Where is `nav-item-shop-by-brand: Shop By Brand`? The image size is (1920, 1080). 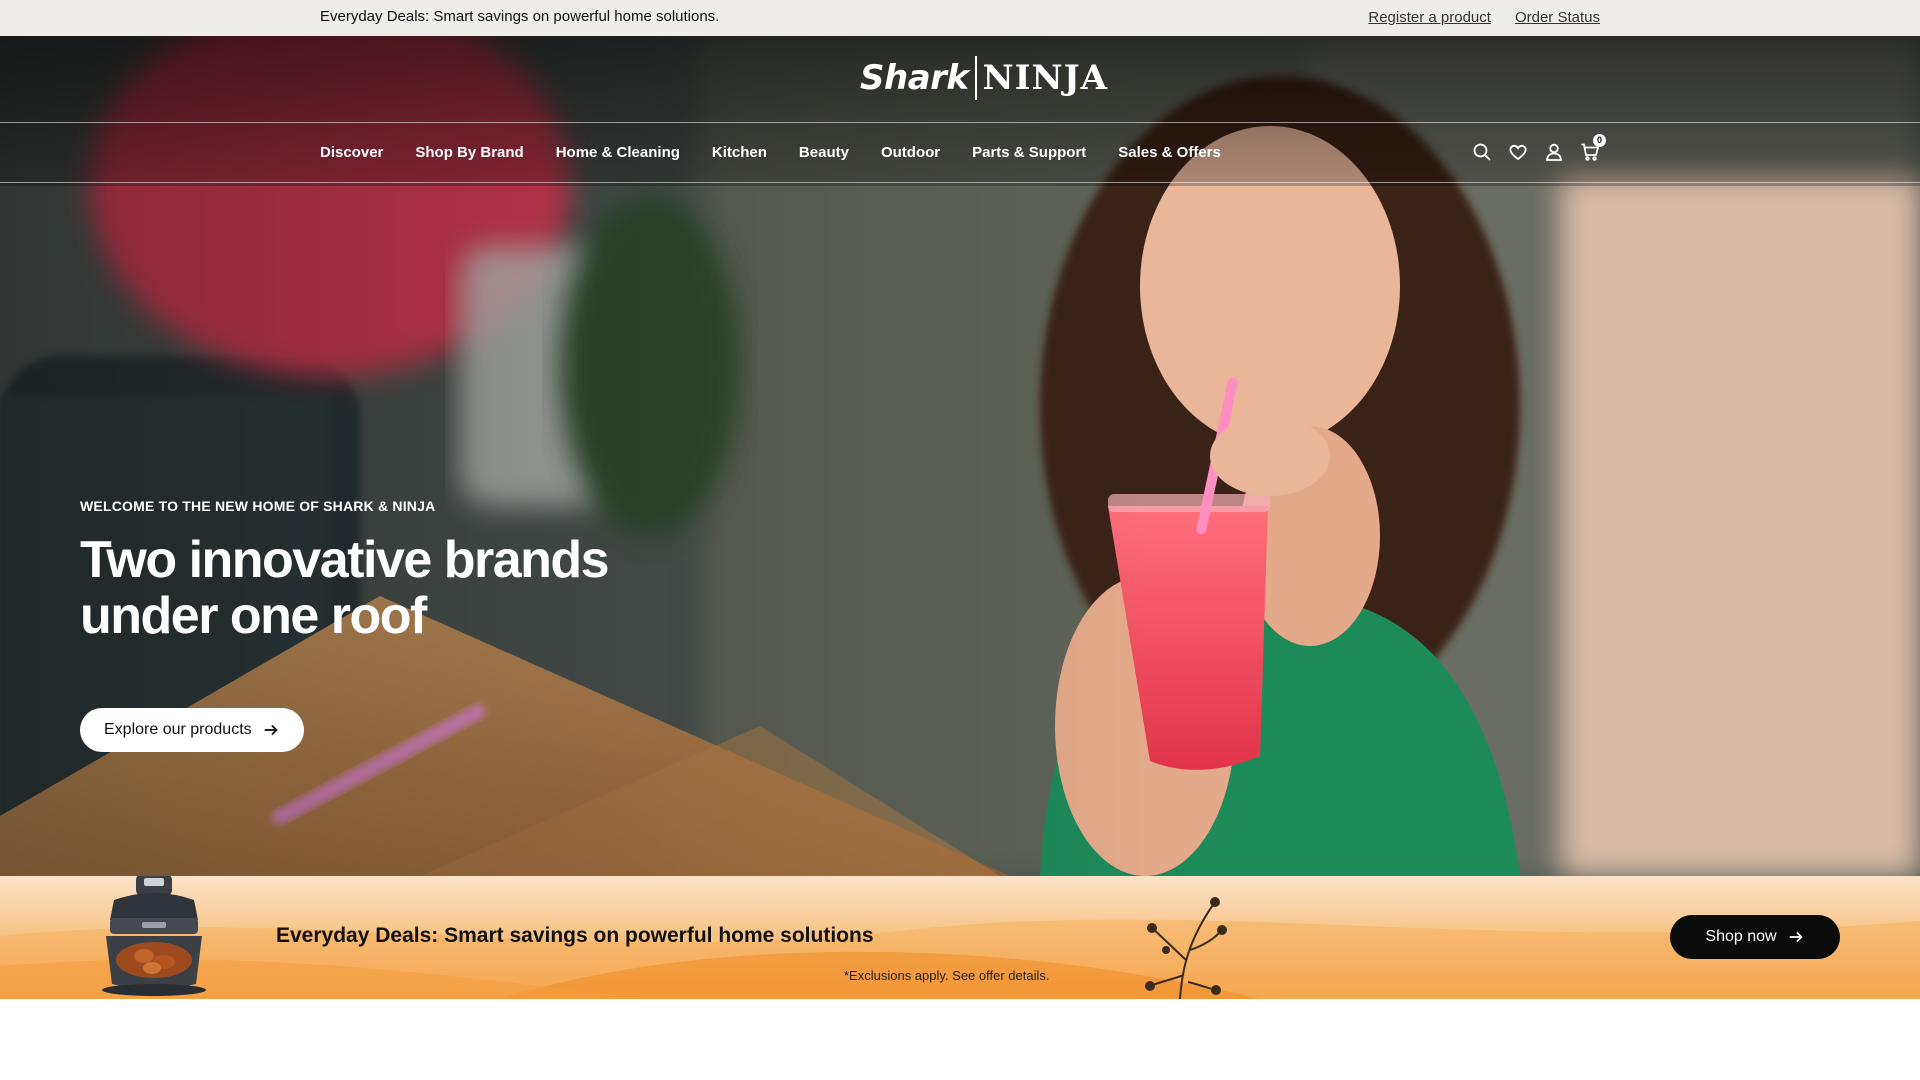
nav-item-shop-by-brand: Shop By Brand is located at coordinates (469, 152).